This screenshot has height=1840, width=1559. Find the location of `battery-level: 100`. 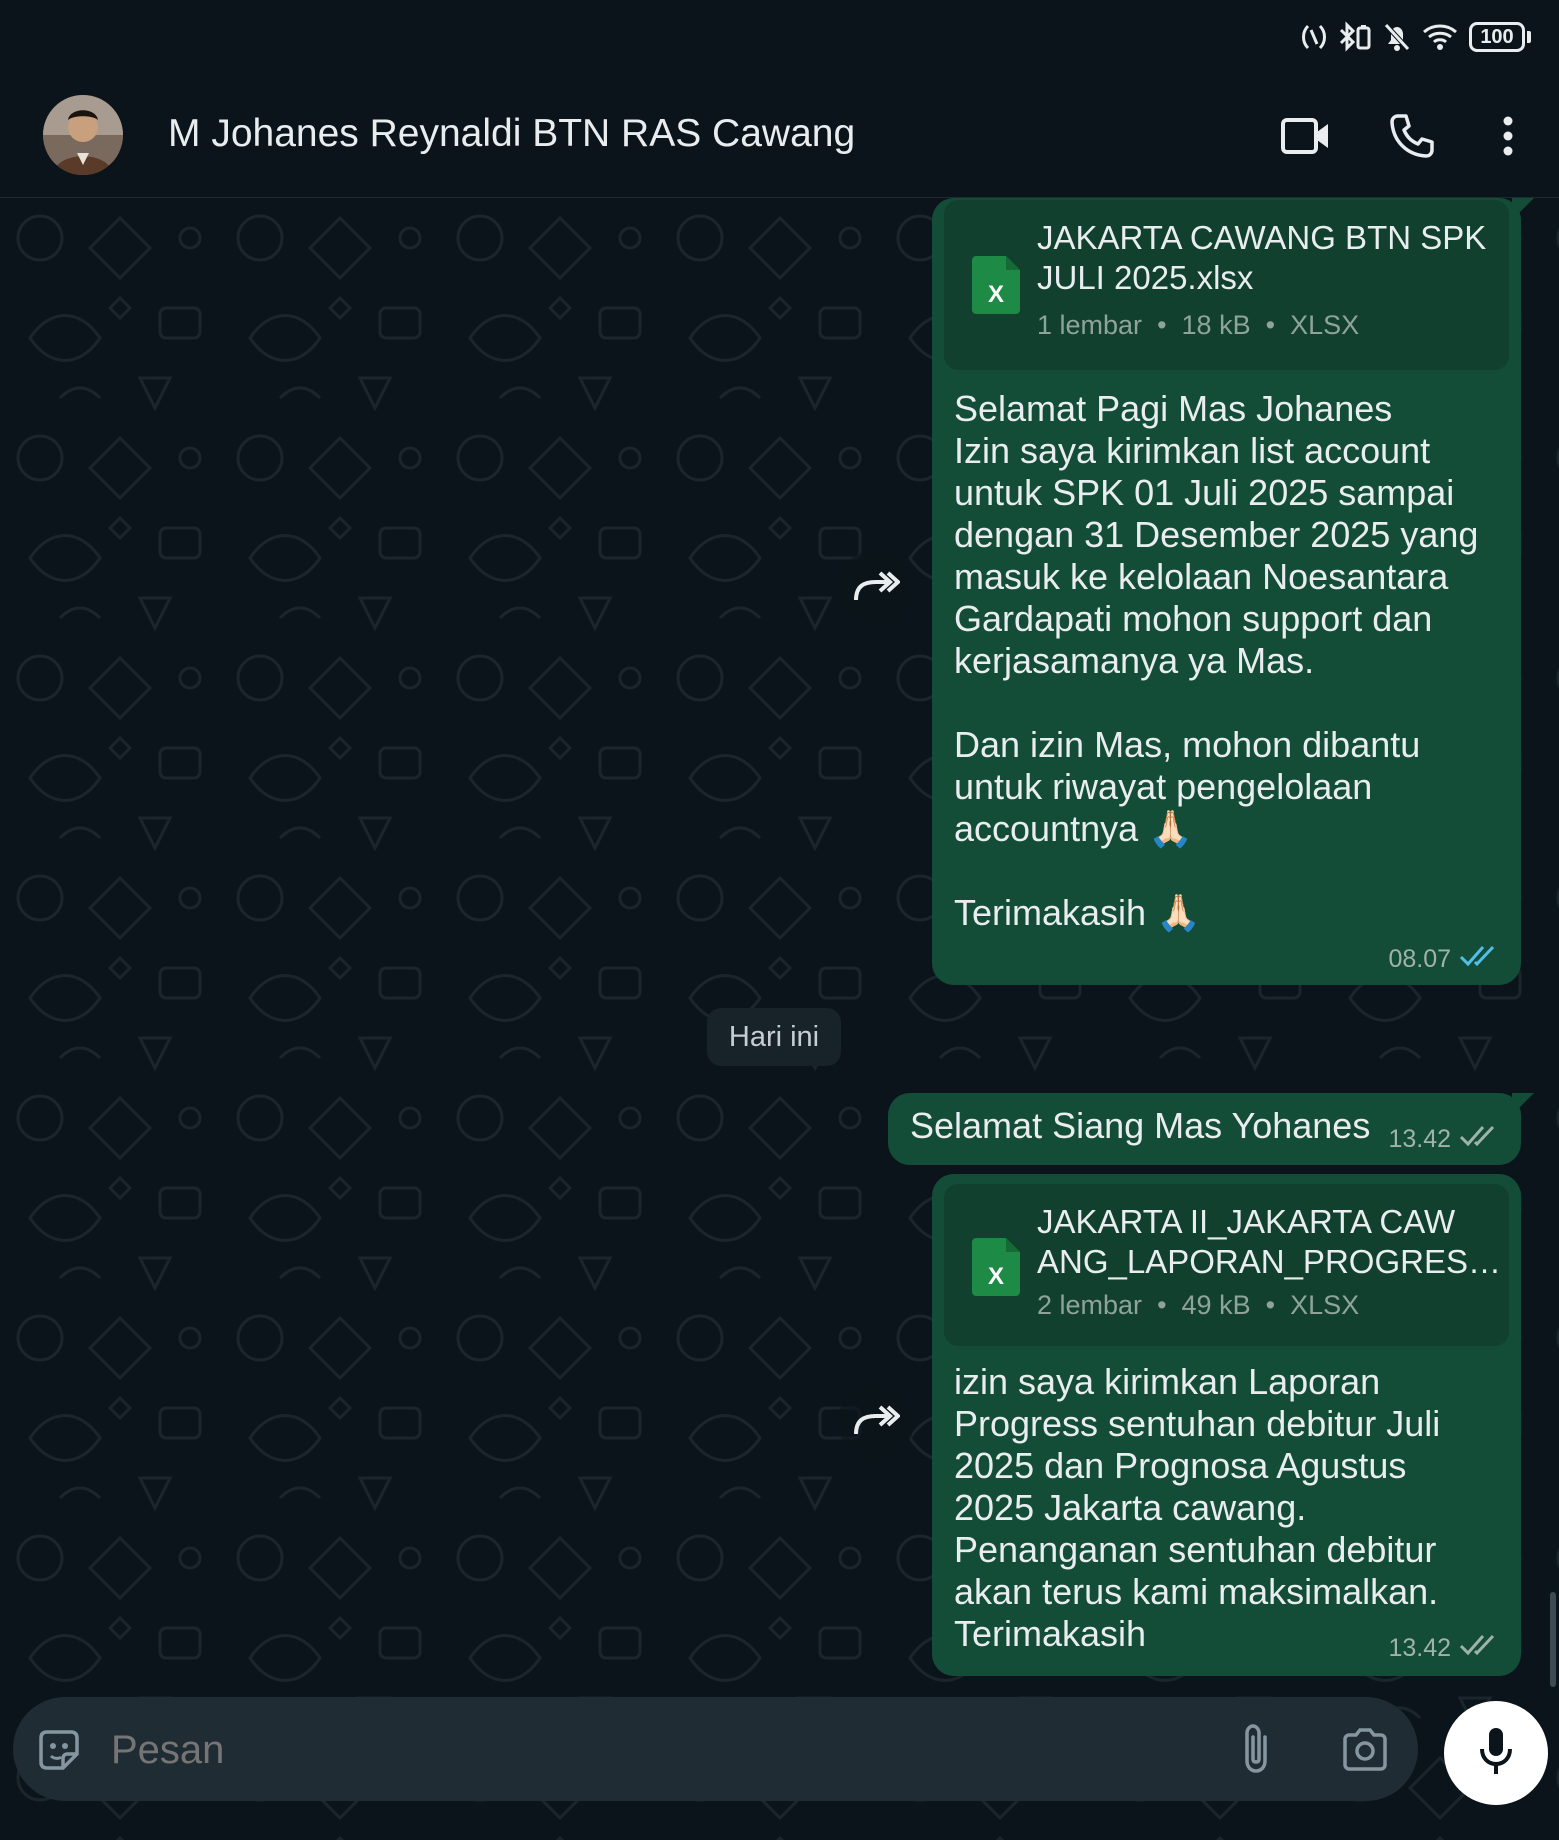

battery-level: 100 is located at coordinates (1497, 37).